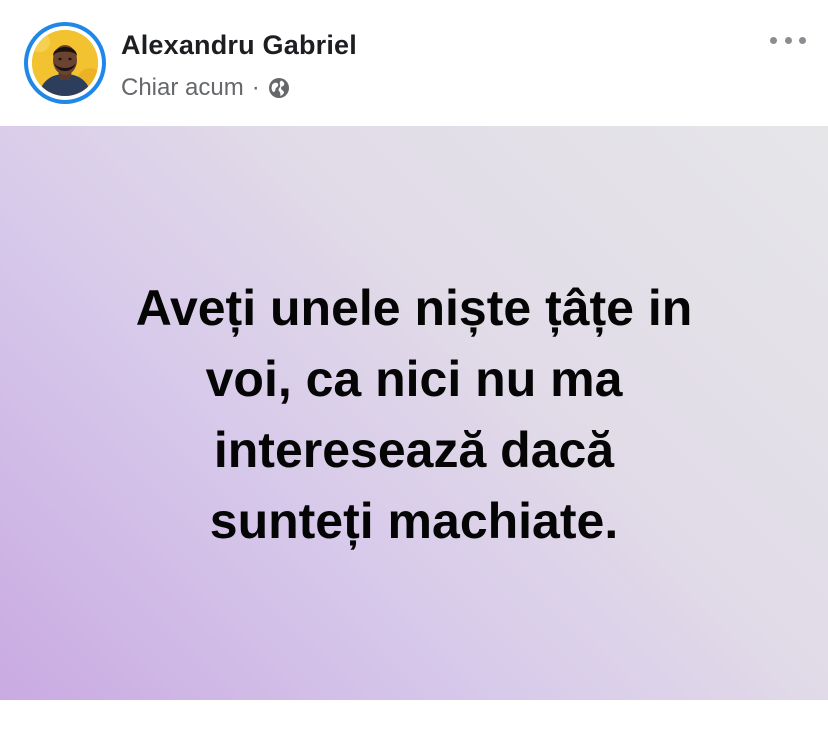 Image resolution: width=828 pixels, height=738 pixels. What do you see at coordinates (414, 308) in the screenshot?
I see `post-text-line: Aveți unele niște țâțe in` at bounding box center [414, 308].